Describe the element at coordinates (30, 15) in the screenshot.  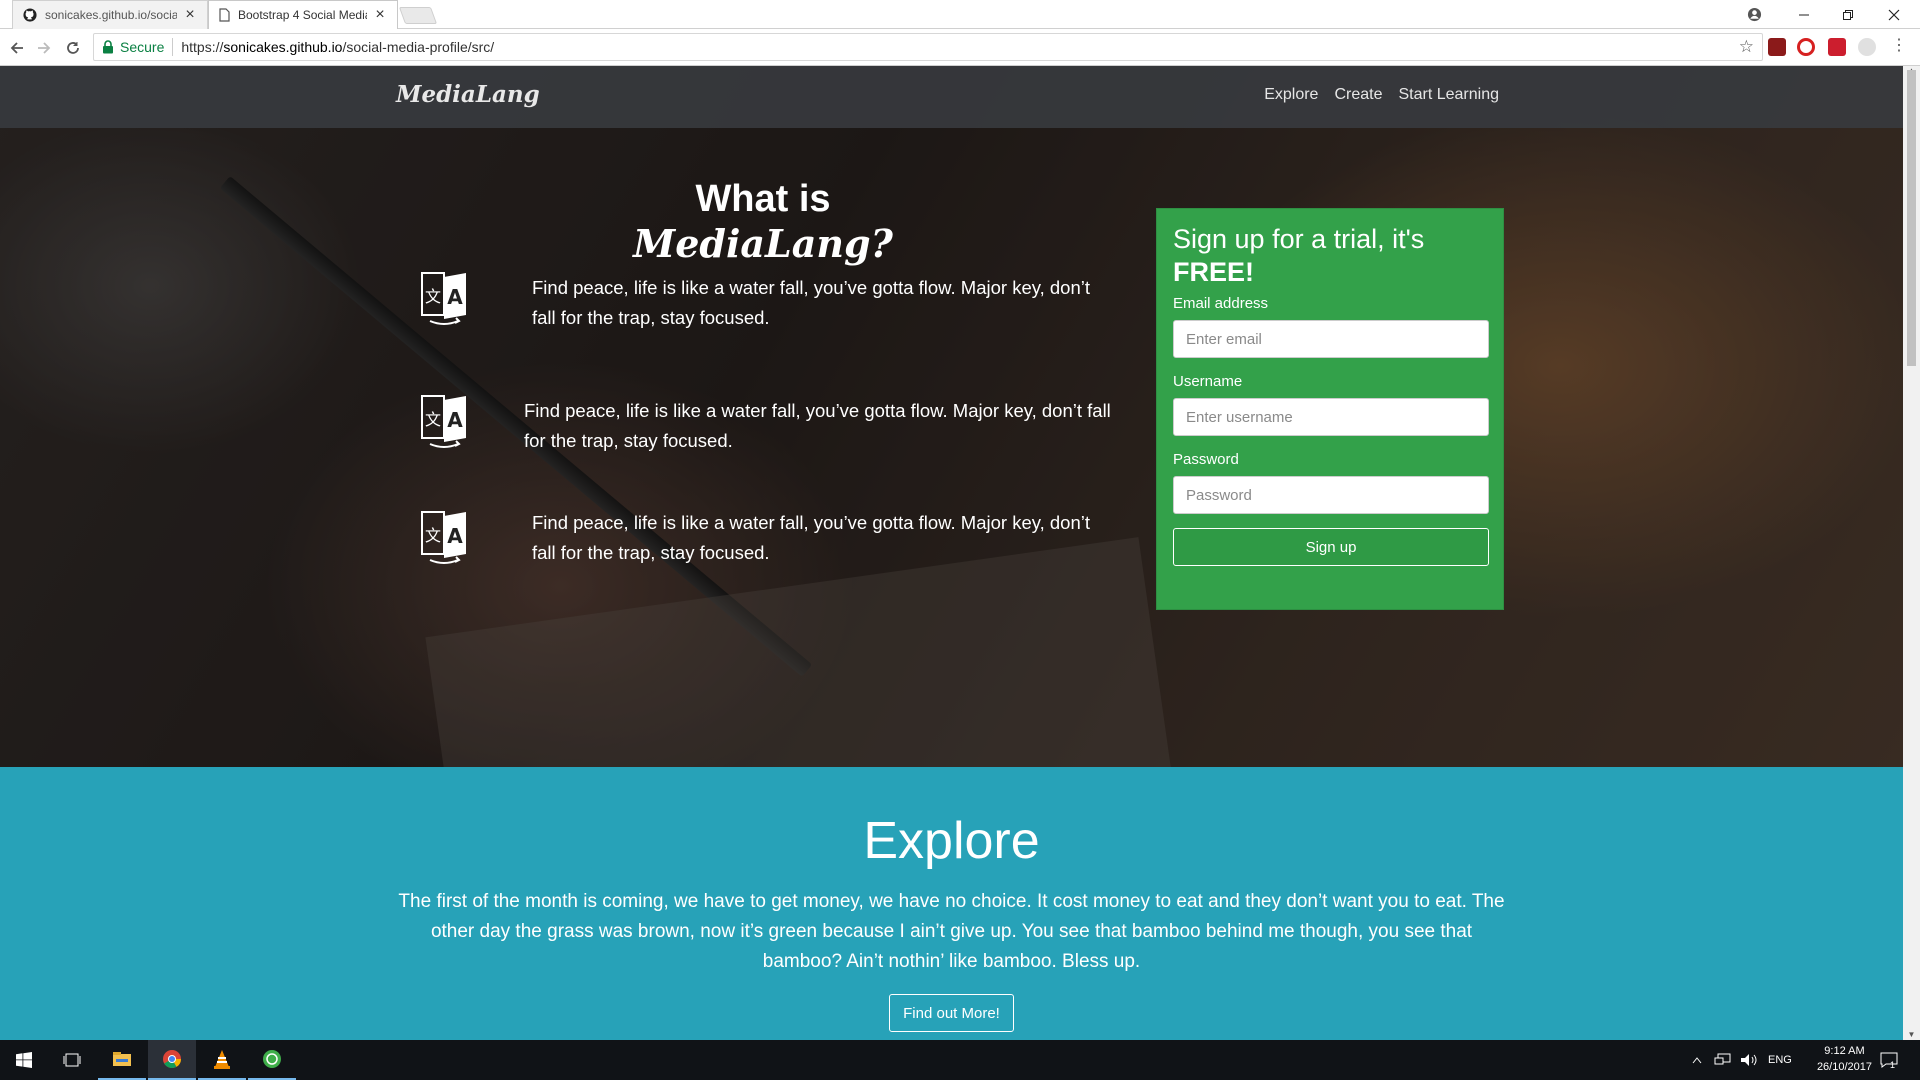
I see `github-icon` at that location.